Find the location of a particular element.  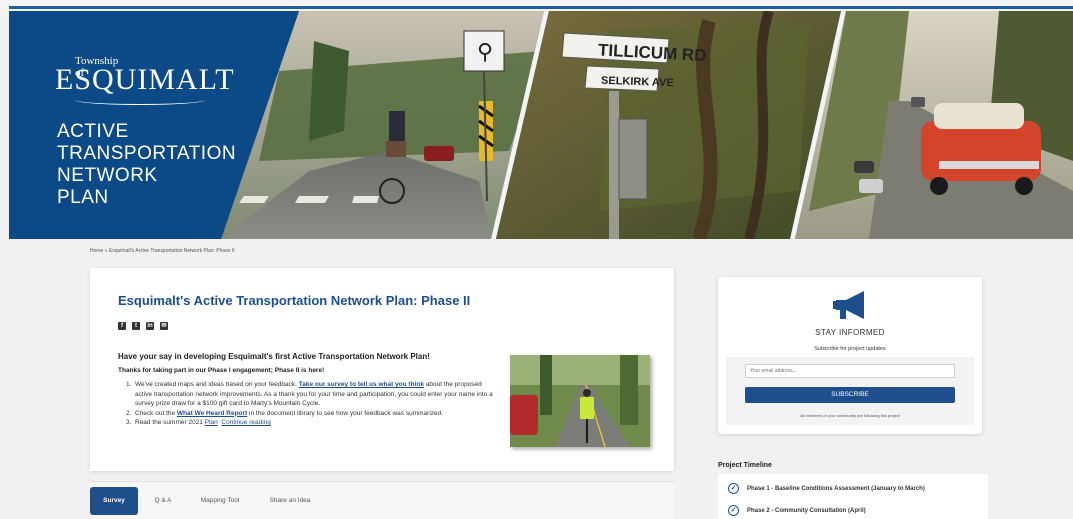

program-title-line-2: TRANSPORTATION is located at coordinates (147, 153).